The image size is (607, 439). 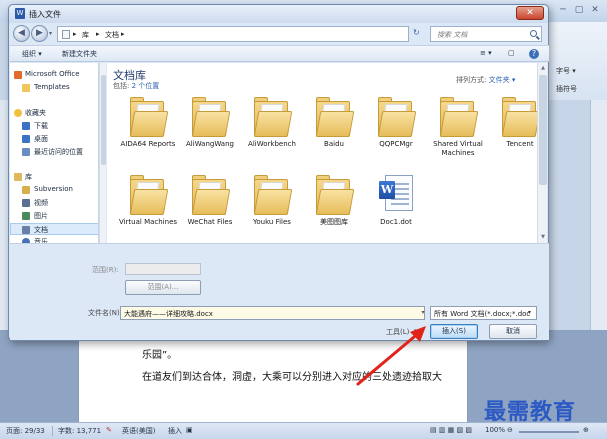 I want to click on status-page: 页面: 29/33, so click(x=25, y=431).